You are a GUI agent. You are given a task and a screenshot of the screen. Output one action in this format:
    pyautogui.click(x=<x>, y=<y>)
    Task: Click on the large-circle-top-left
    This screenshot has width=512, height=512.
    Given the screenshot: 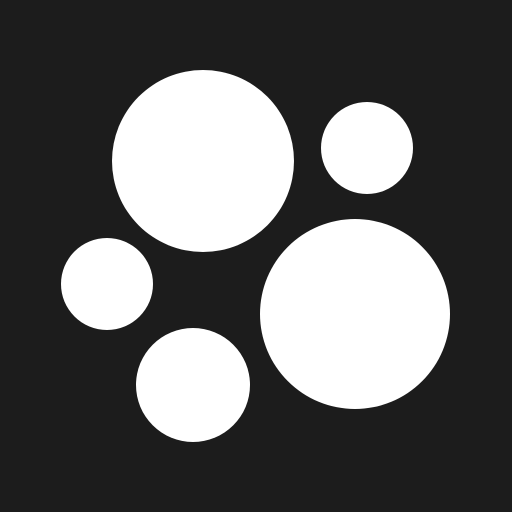 What is the action you would take?
    pyautogui.click(x=203, y=161)
    